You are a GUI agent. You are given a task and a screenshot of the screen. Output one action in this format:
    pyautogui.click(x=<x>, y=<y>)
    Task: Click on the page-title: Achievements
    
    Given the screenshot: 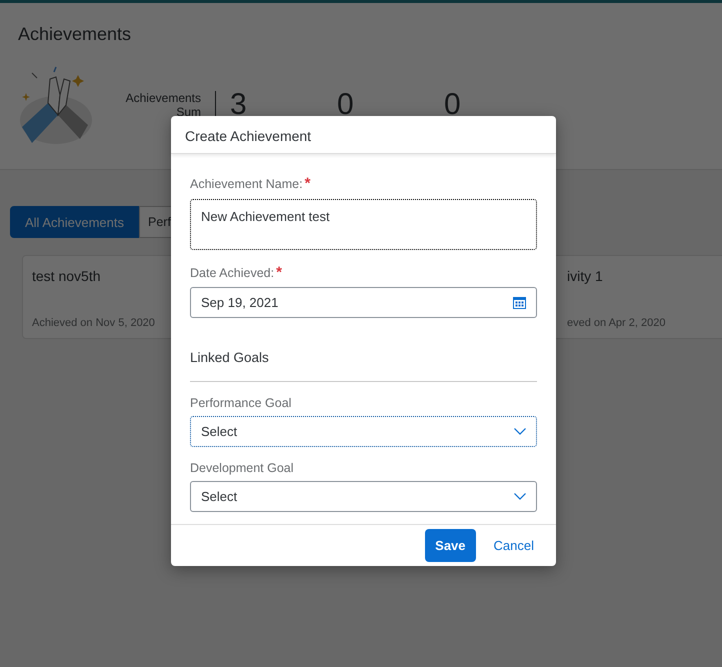 What is the action you would take?
    pyautogui.click(x=75, y=34)
    